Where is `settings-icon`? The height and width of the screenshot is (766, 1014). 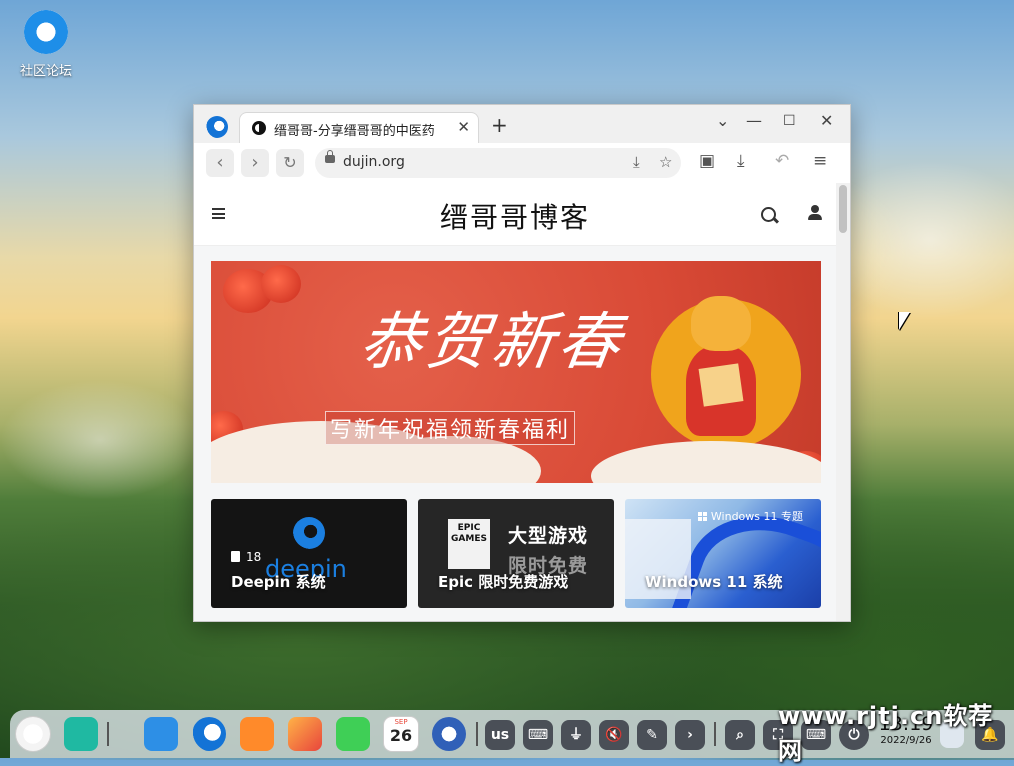 settings-icon is located at coordinates (449, 734).